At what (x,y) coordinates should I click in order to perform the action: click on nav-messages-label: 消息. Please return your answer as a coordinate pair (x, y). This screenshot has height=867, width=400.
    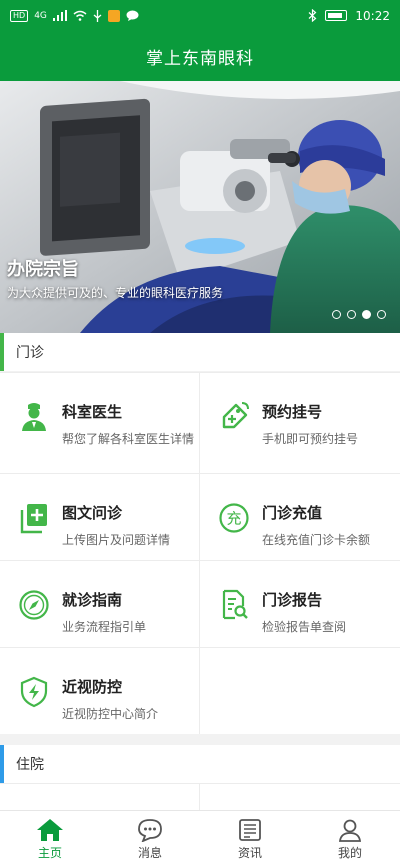
    Looking at the image, I should click on (149, 852).